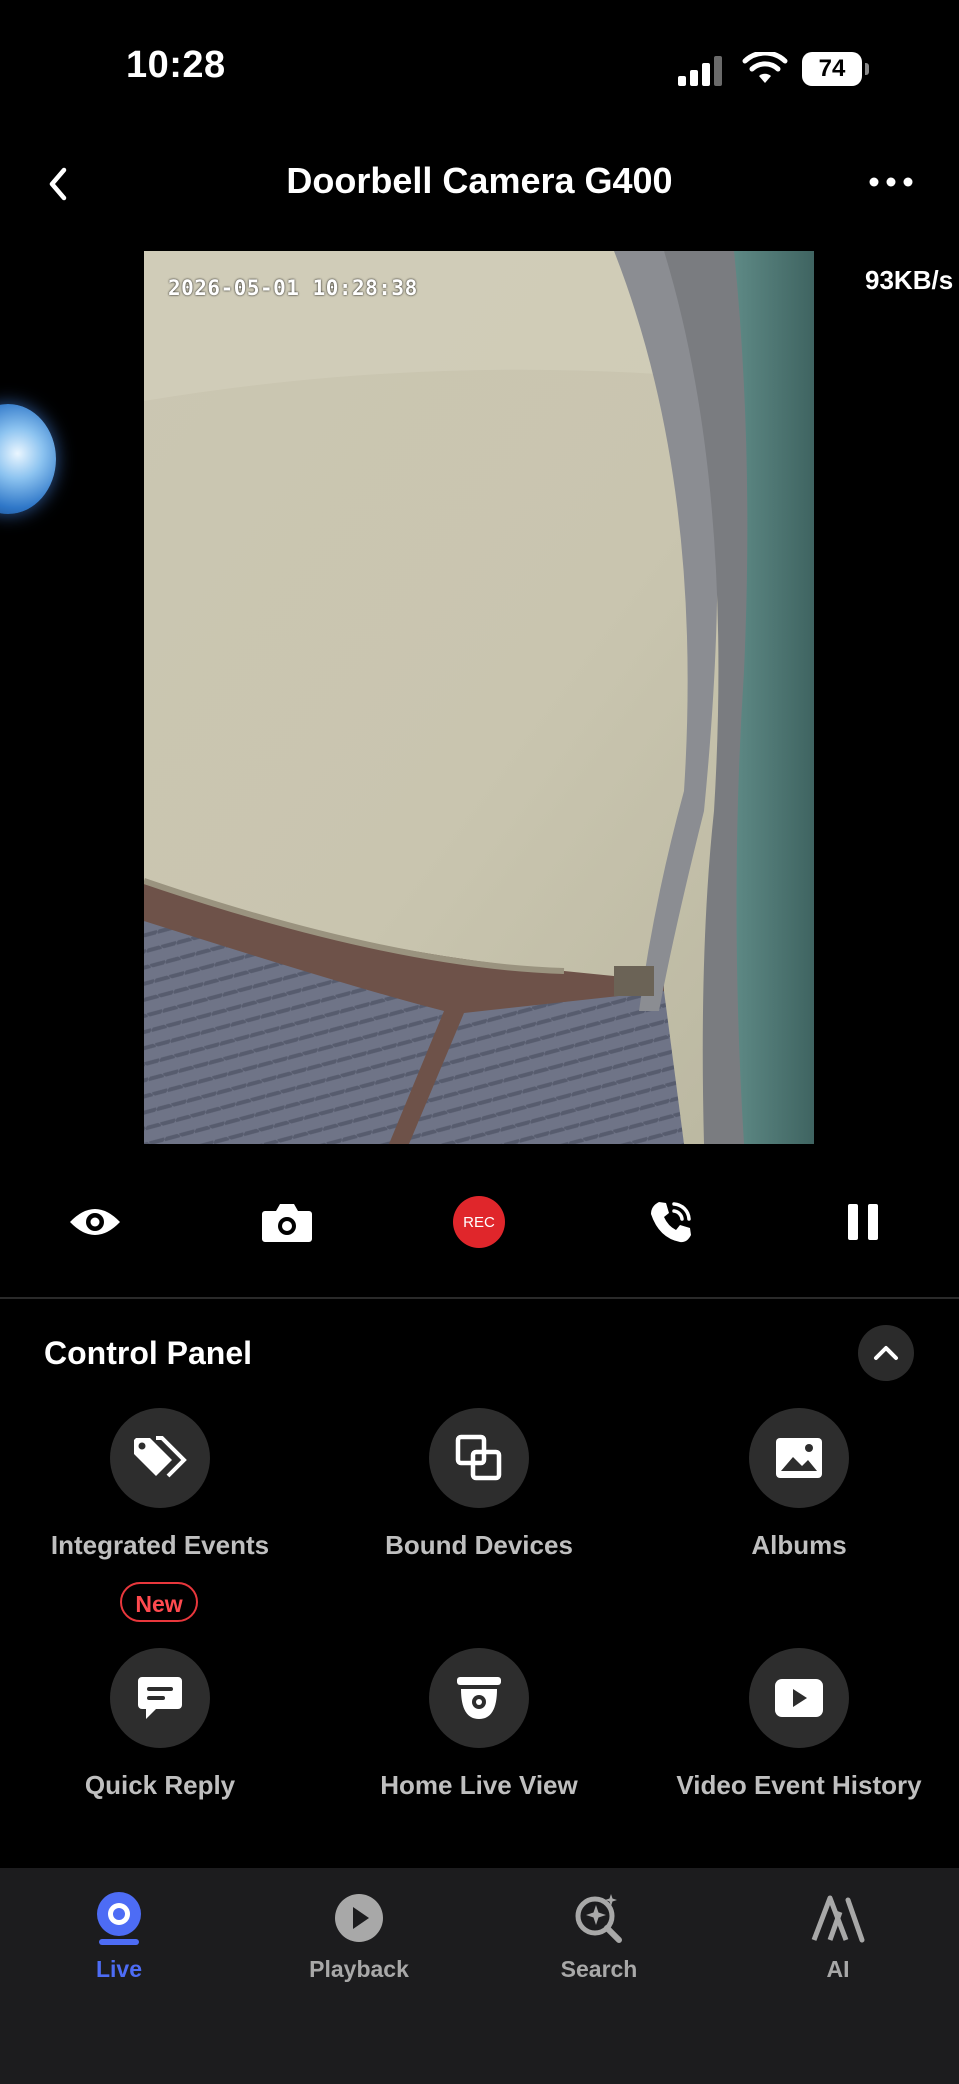 This screenshot has width=959, height=2084. I want to click on collapse-panel-button, so click(886, 1353).